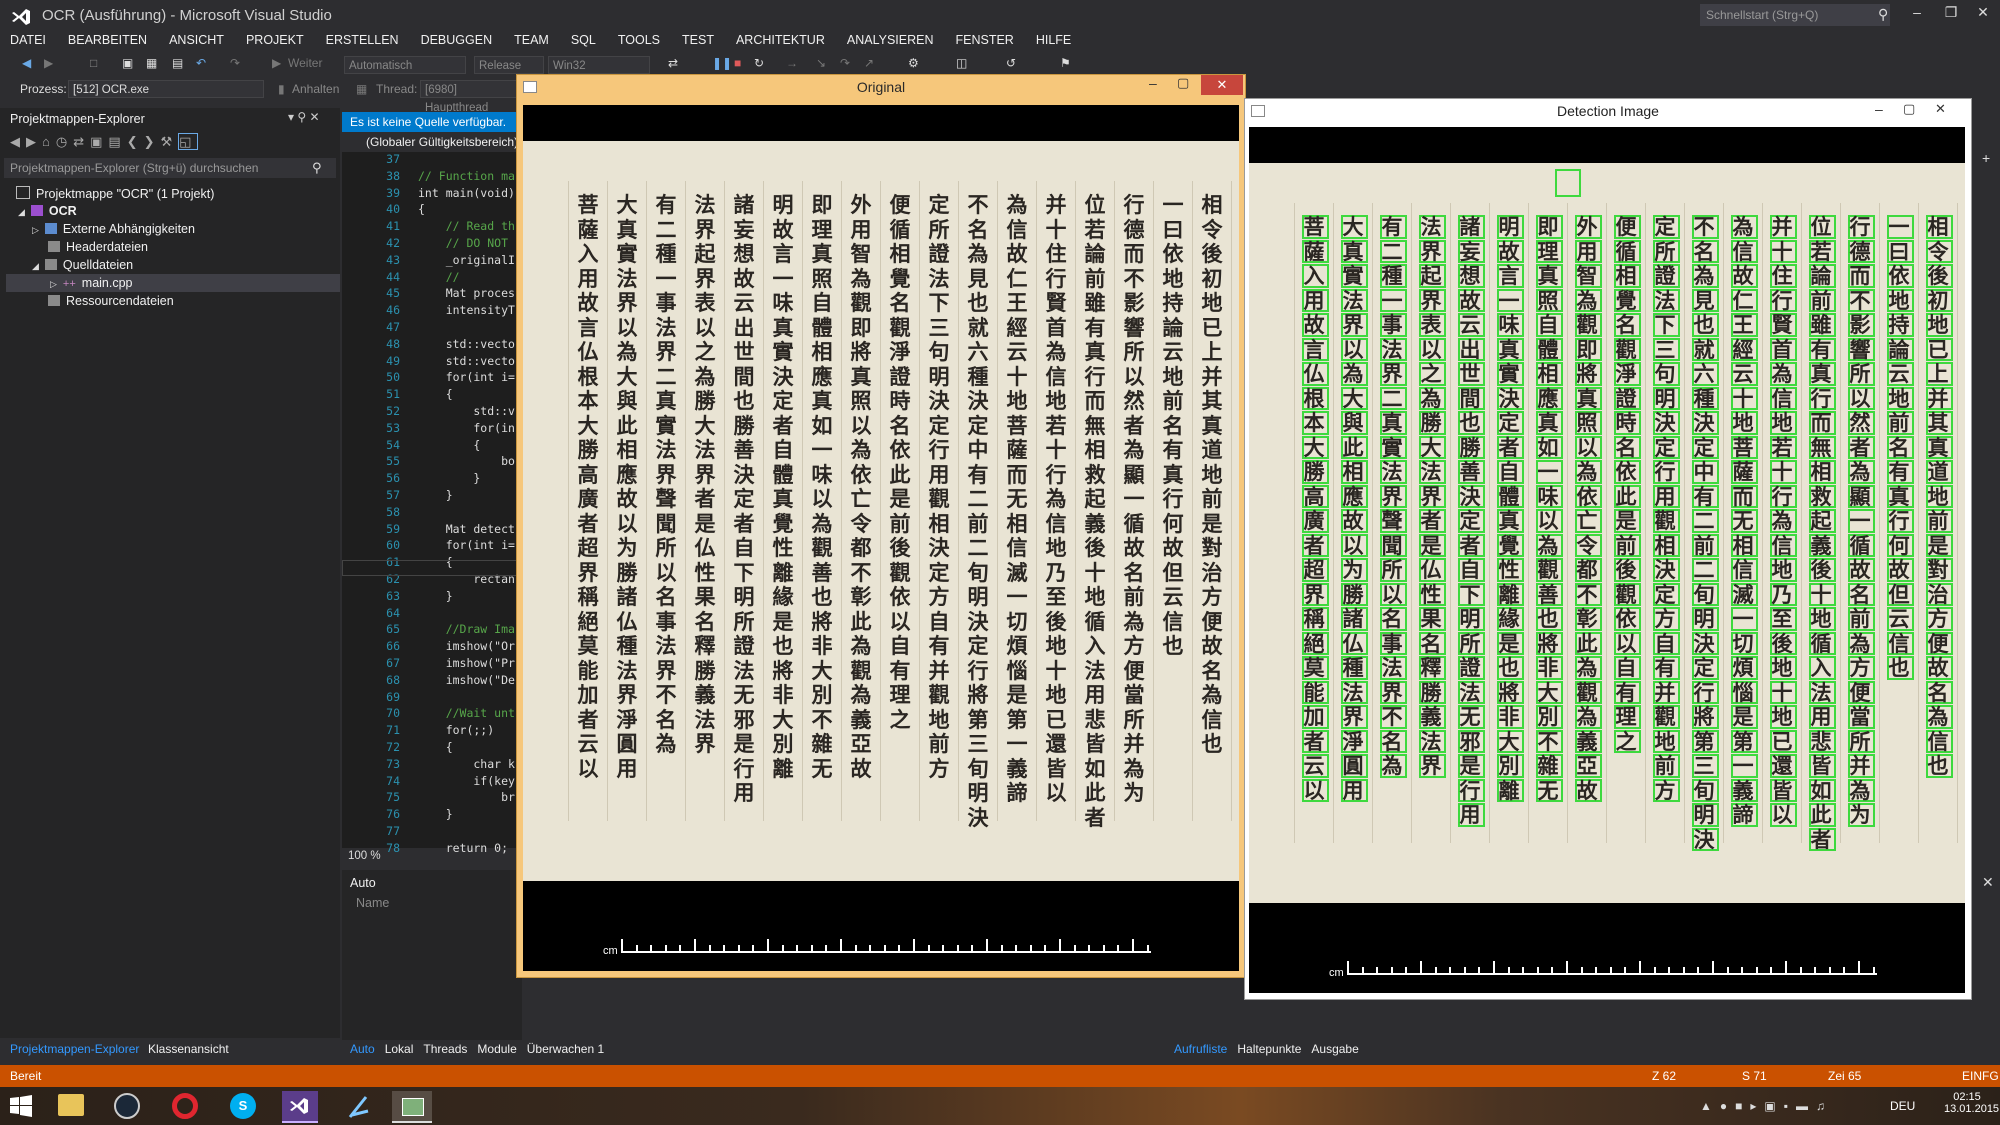 The height and width of the screenshot is (1125, 2000). I want to click on continue-icon: ▶, so click(276, 63).